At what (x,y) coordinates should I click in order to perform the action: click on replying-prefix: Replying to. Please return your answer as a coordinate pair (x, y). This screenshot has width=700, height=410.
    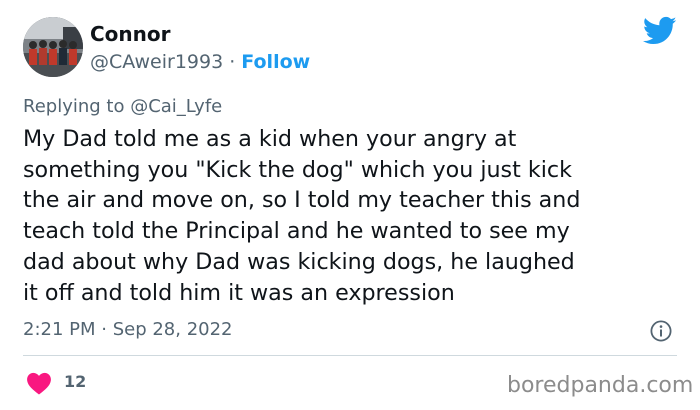
    Looking at the image, I should click on (77, 106).